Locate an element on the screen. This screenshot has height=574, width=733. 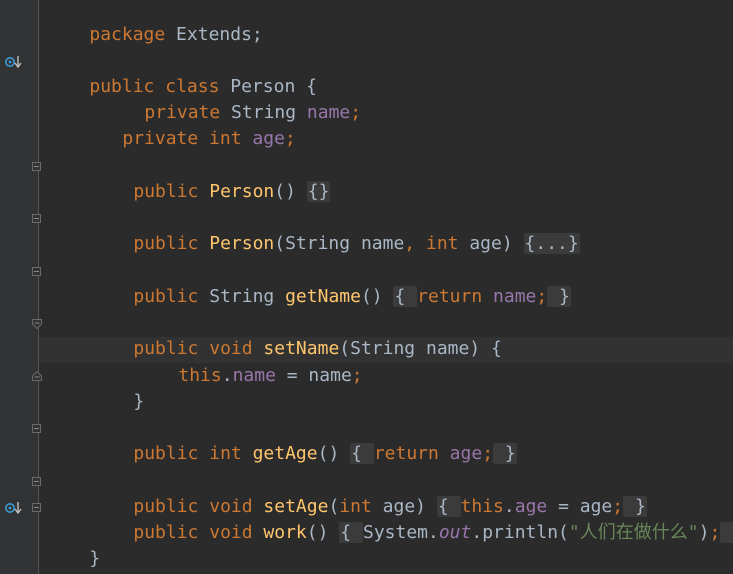
code-text: ) is located at coordinates (704, 532).